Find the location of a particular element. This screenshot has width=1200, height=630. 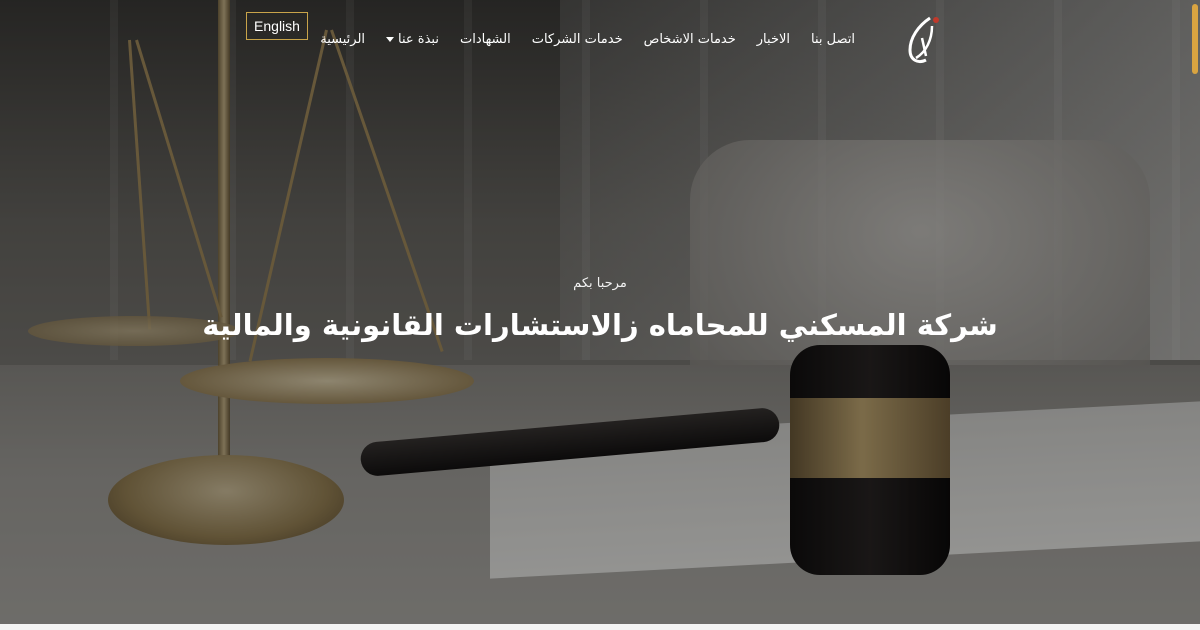

nav-individual-services-label: خدمات الاشخاص is located at coordinates (689, 39).